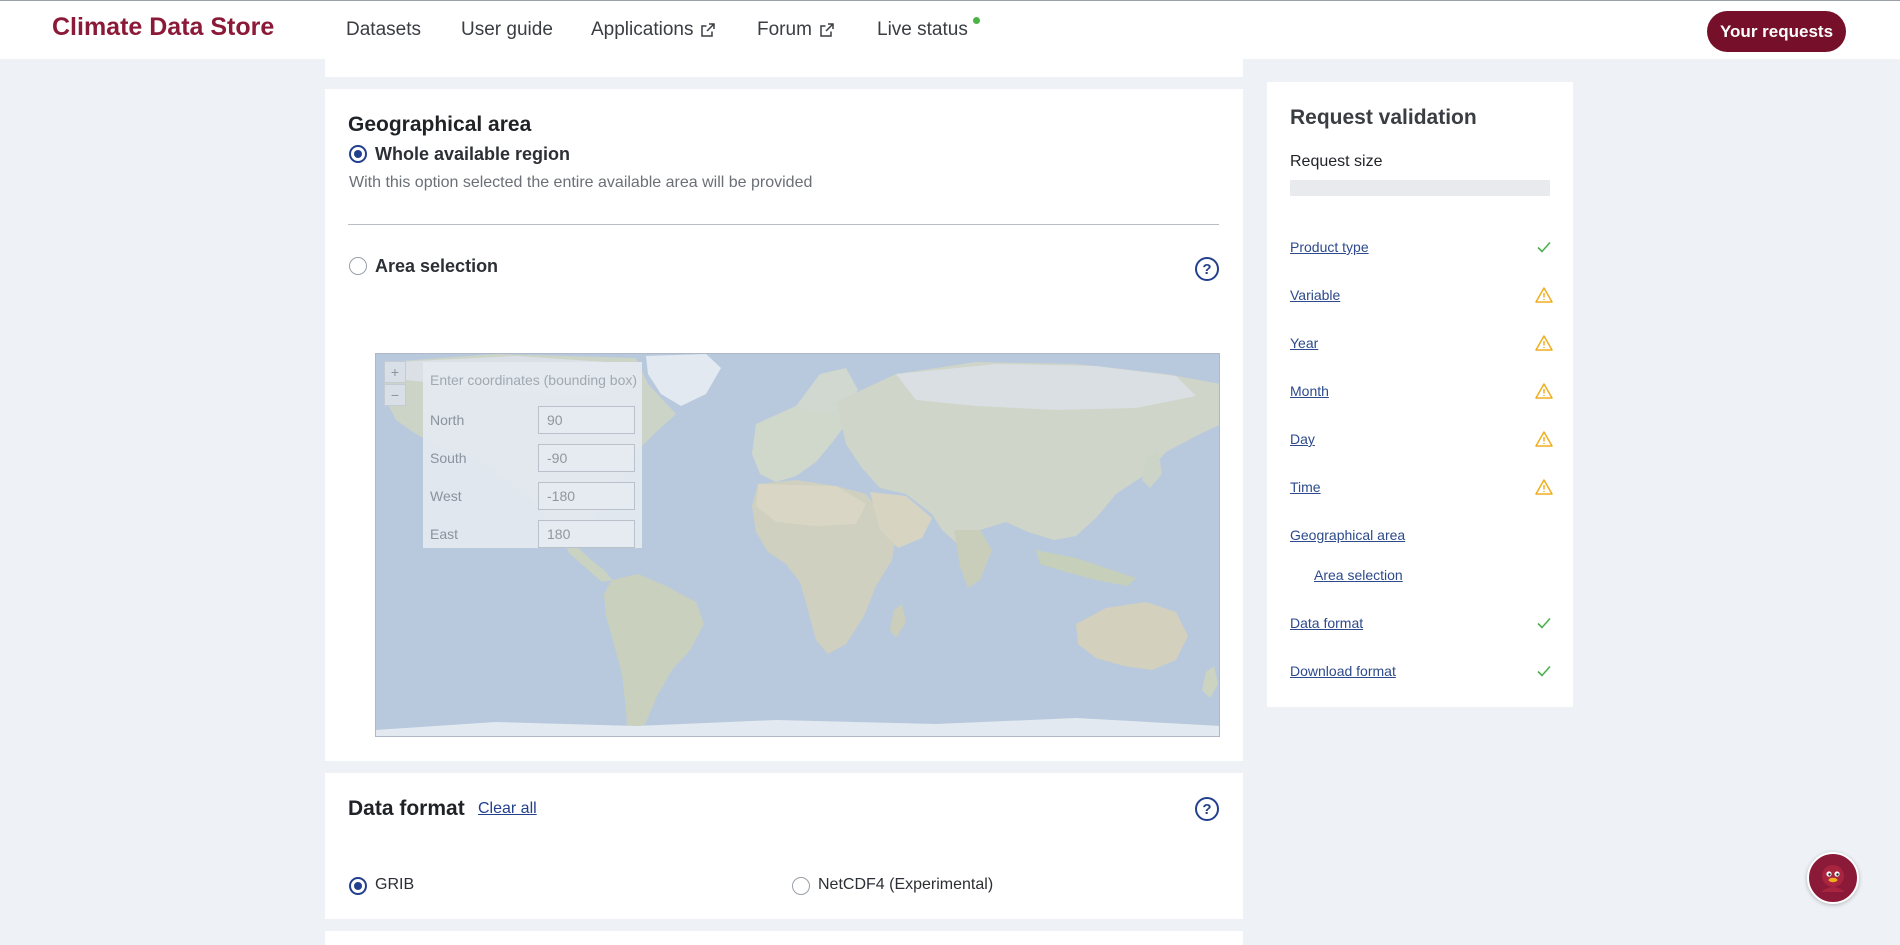  I want to click on nav-user-guide: User guide, so click(507, 30).